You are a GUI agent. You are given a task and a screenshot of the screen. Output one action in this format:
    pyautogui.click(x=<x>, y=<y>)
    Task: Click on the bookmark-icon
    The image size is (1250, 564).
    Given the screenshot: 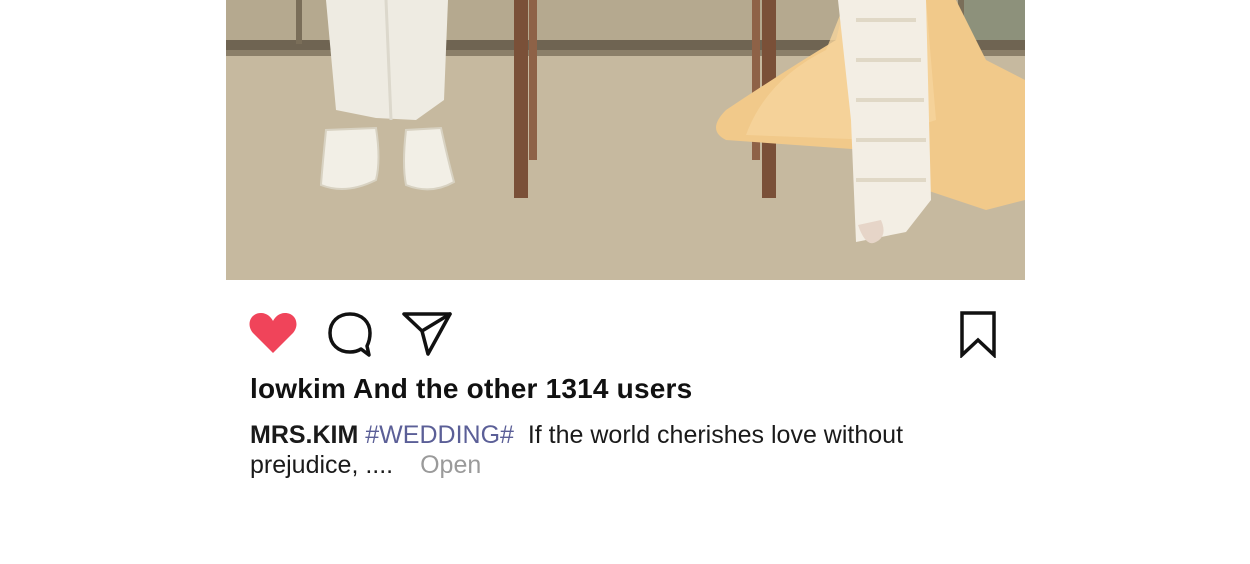 What is the action you would take?
    pyautogui.click(x=978, y=334)
    